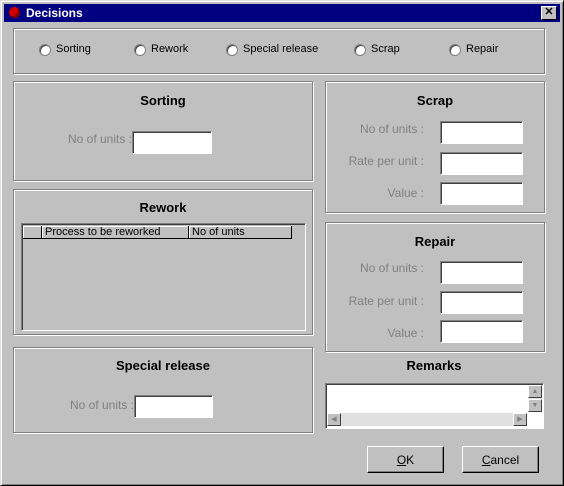 The height and width of the screenshot is (486, 564). Describe the element at coordinates (549, 13) in the screenshot. I see `close-button: ✕` at that location.